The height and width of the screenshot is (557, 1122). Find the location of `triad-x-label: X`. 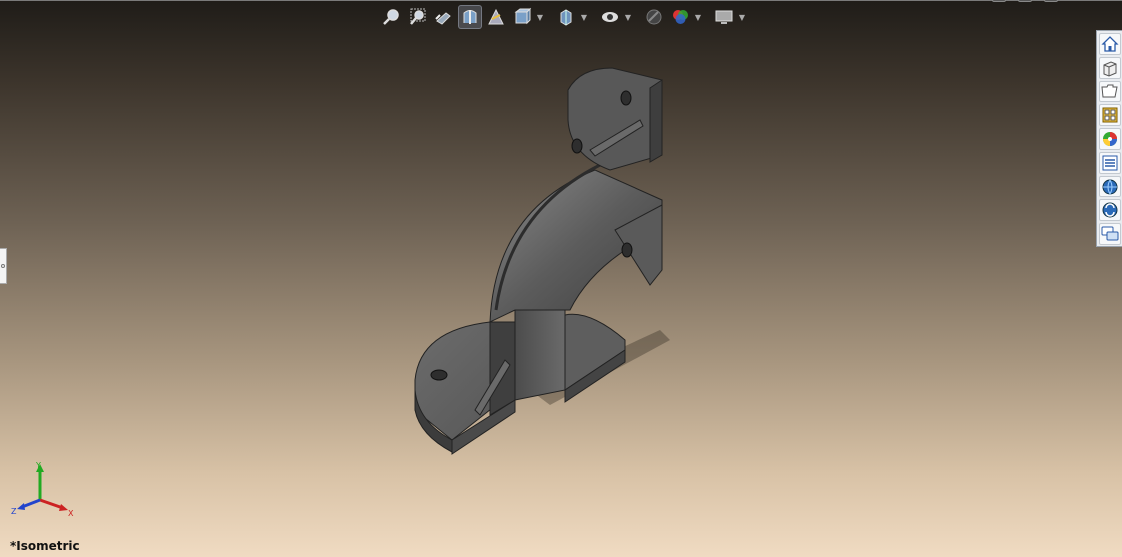

triad-x-label: X is located at coordinates (71, 513).